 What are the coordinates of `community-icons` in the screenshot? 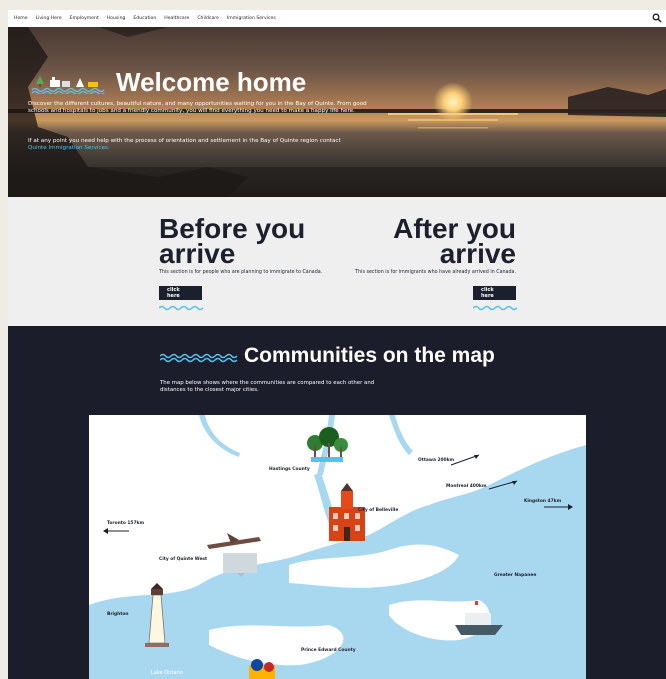 It's located at (68, 84).